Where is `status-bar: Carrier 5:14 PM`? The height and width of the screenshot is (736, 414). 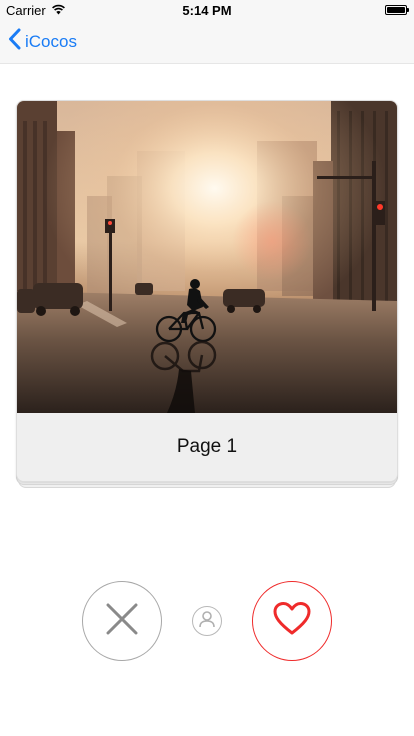
status-bar: Carrier 5:14 PM is located at coordinates (207, 10).